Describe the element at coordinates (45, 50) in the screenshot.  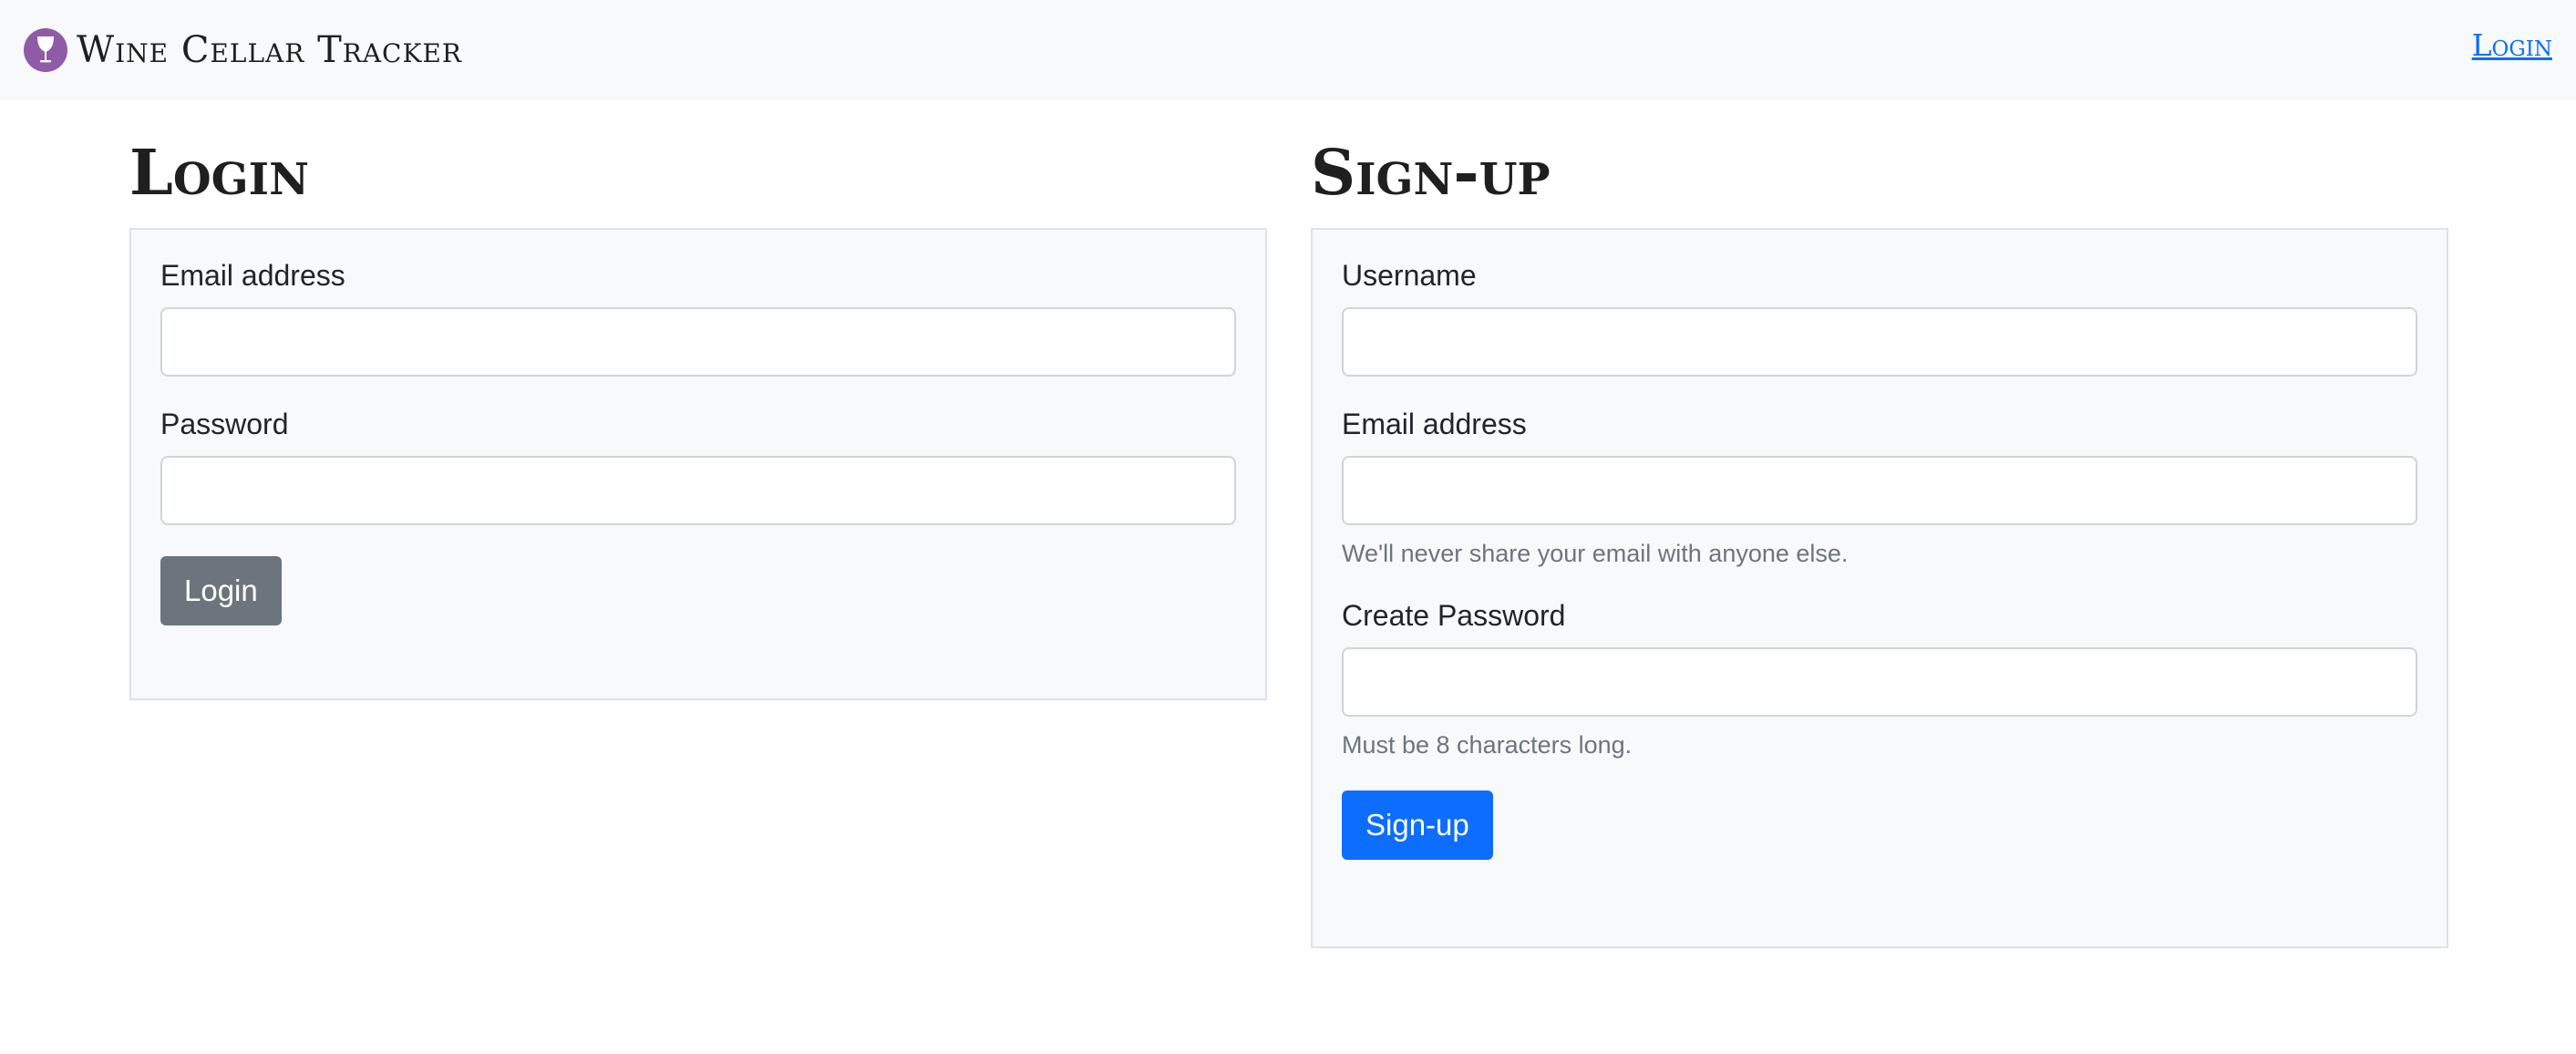
I see `wine-glass-icon` at that location.